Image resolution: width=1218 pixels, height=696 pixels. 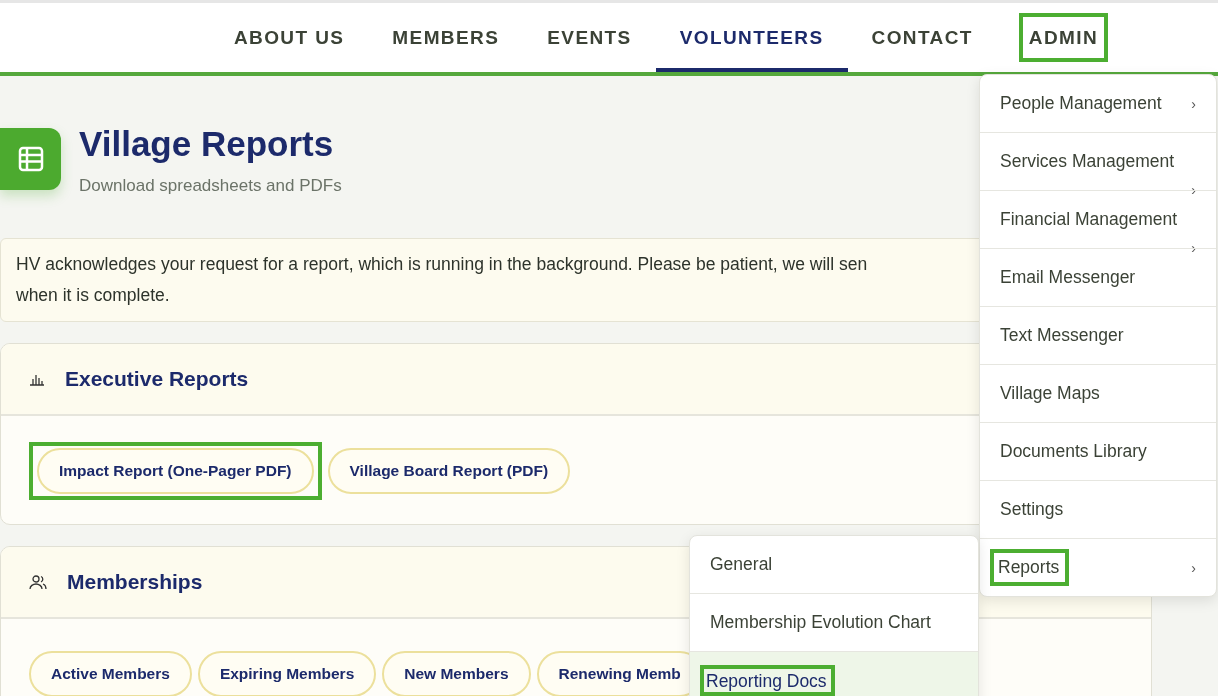 What do you see at coordinates (442, 264) in the screenshot?
I see `alert-text: HV acknowledges your request for a report, which is running in the background. Please be patient, we will sen` at bounding box center [442, 264].